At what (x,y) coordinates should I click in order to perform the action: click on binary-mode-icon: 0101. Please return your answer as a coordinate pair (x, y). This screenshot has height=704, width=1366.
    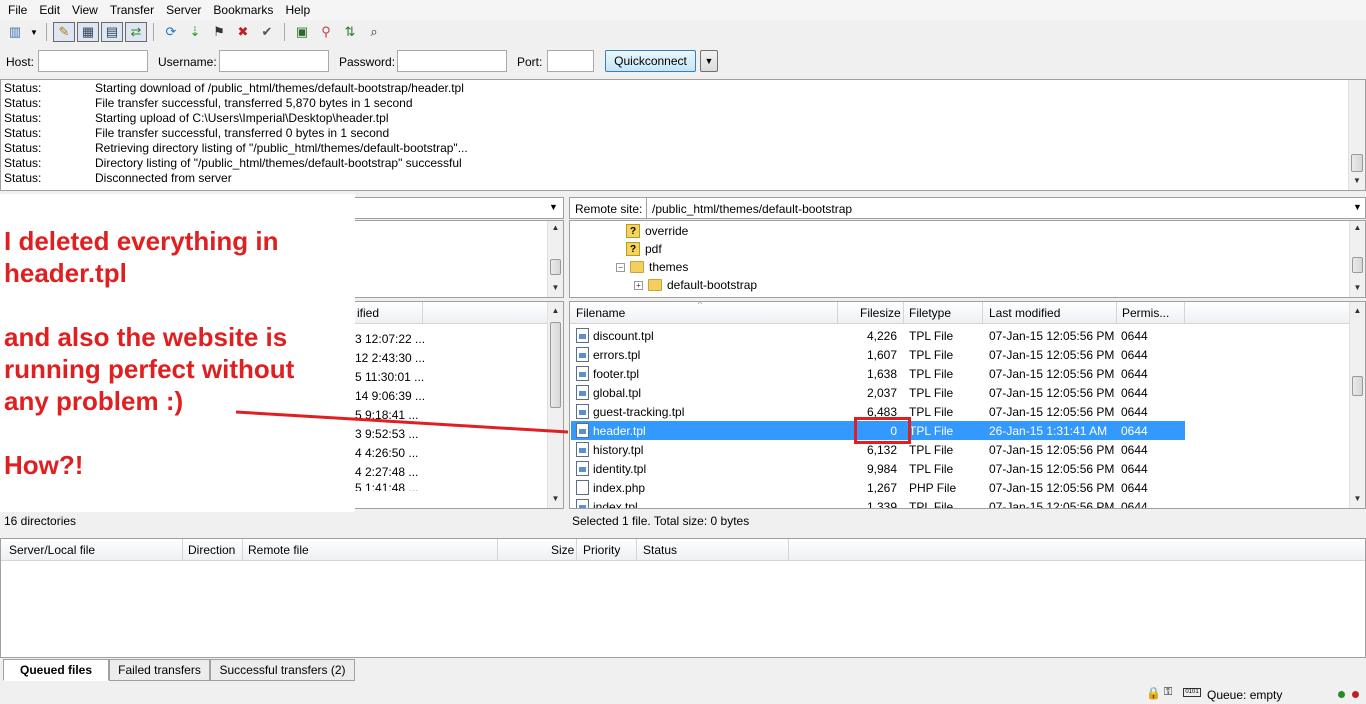
    Looking at the image, I should click on (1192, 692).